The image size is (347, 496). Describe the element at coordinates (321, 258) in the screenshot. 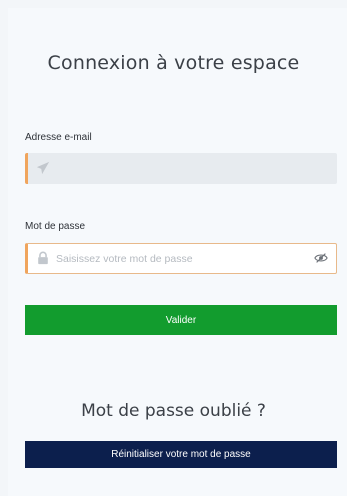

I see `eye-slash-icon` at that location.